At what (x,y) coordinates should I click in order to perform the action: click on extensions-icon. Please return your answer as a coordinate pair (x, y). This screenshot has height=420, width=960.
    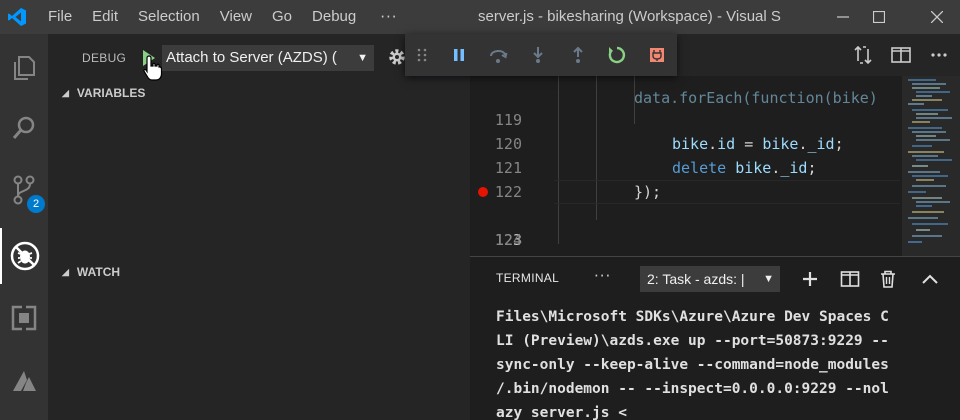
    Looking at the image, I should click on (24, 318).